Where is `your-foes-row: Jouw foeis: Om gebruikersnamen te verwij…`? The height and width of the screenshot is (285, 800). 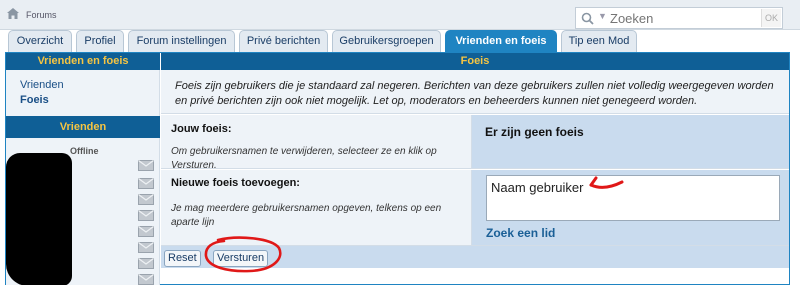
your-foes-row: Jouw foeis: Om gebruikersnamen te verwij… is located at coordinates (316, 143).